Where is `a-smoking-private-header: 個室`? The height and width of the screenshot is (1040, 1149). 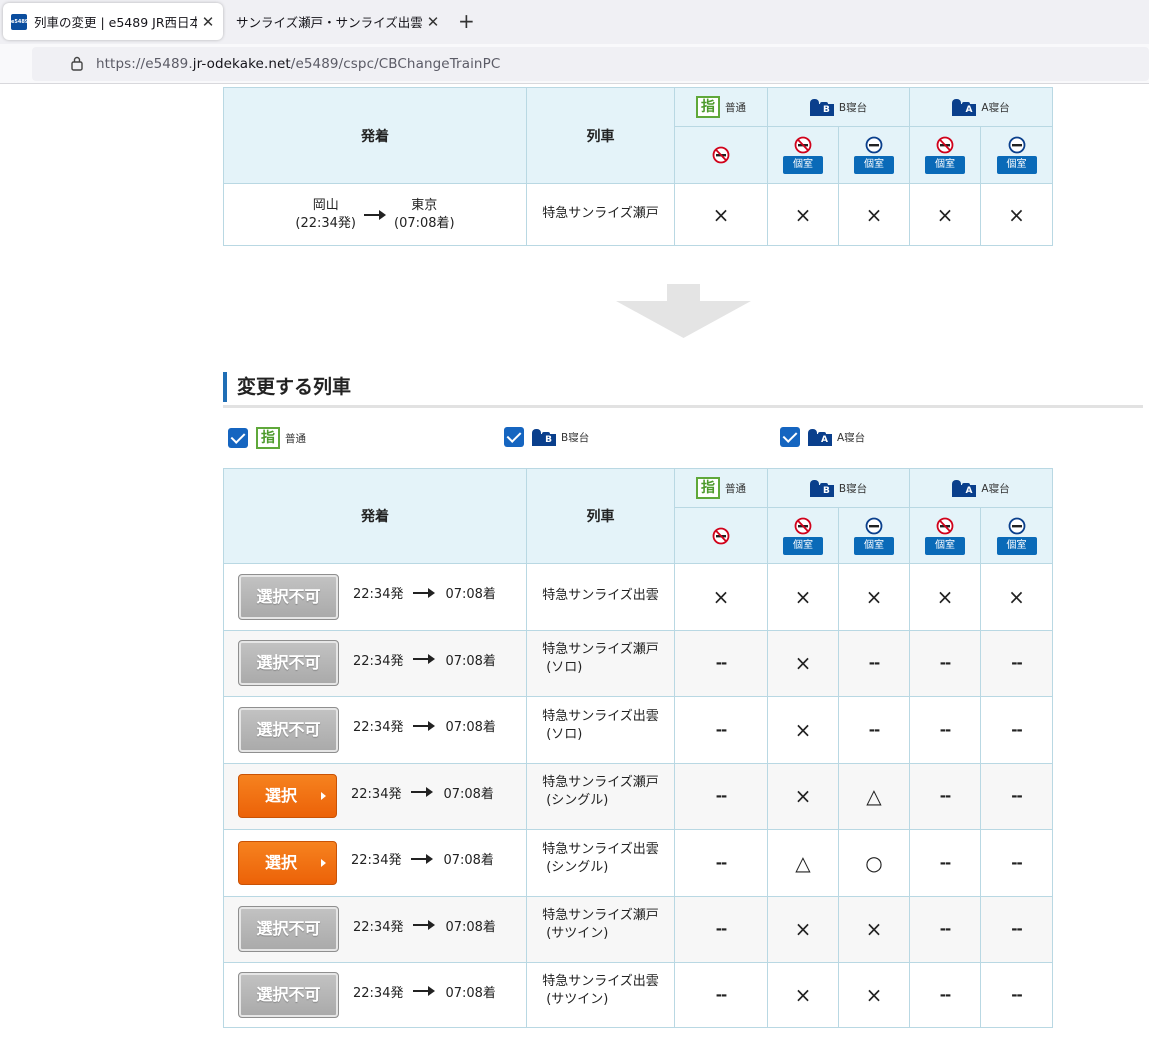 a-smoking-private-header: 個室 is located at coordinates (1016, 155).